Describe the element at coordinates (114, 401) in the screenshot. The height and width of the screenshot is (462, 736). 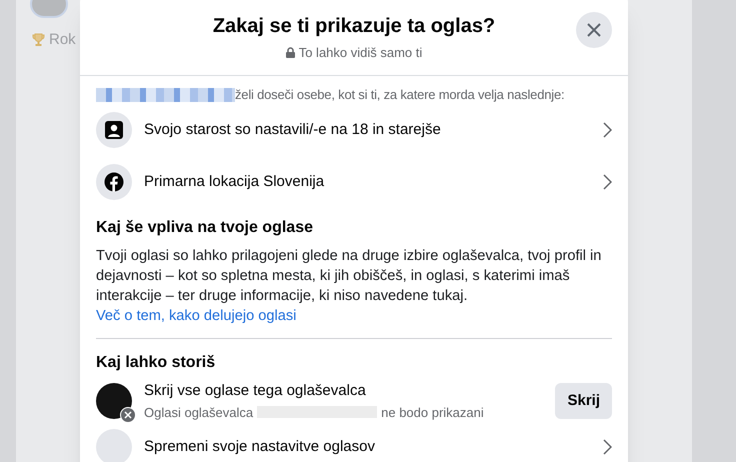
I see `advertiser-logo` at that location.